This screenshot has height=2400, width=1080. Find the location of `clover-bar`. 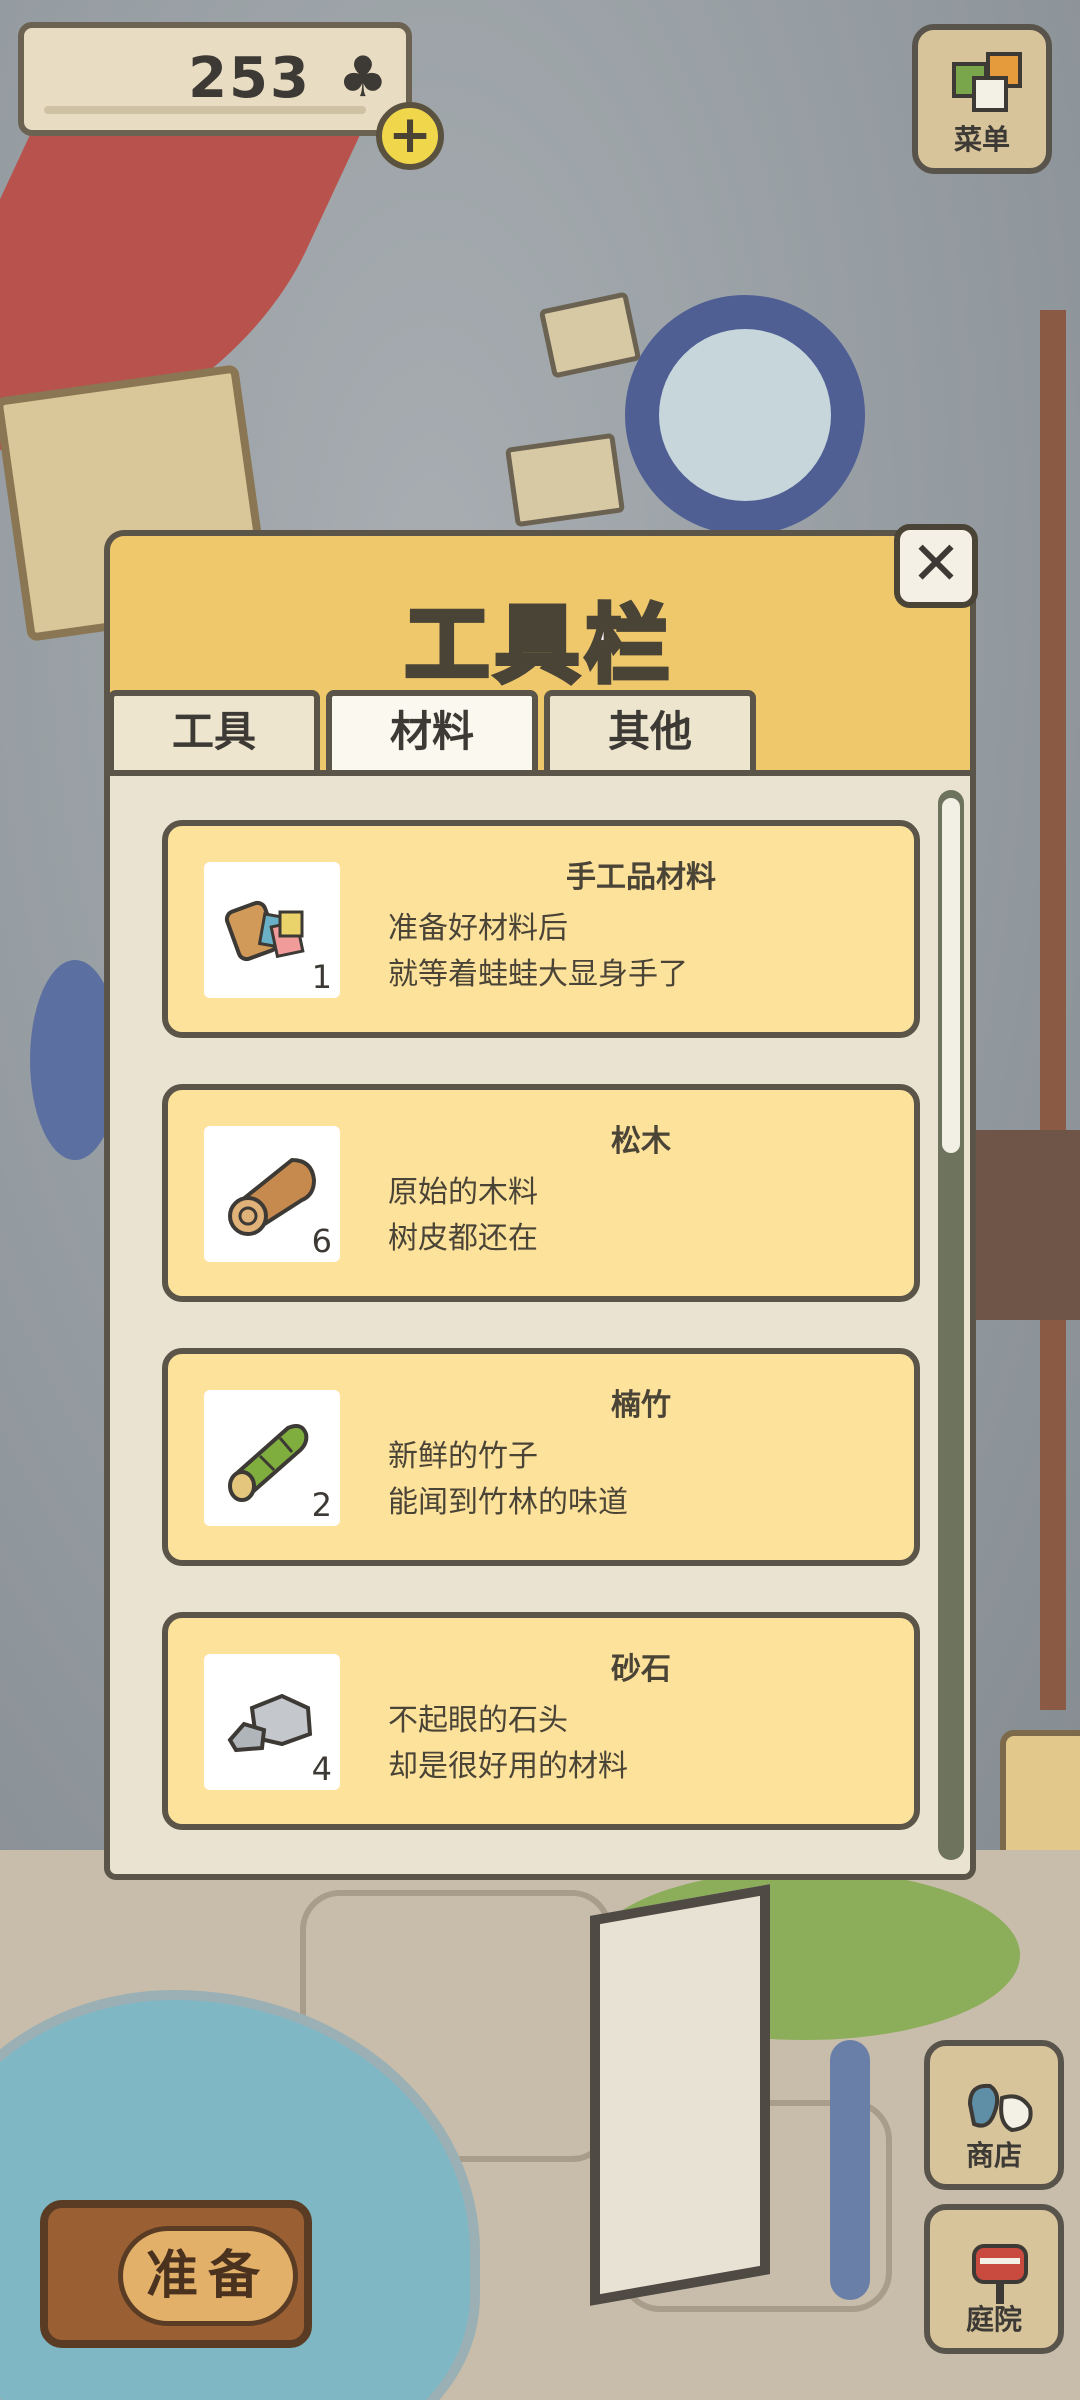

clover-bar is located at coordinates (205, 110).